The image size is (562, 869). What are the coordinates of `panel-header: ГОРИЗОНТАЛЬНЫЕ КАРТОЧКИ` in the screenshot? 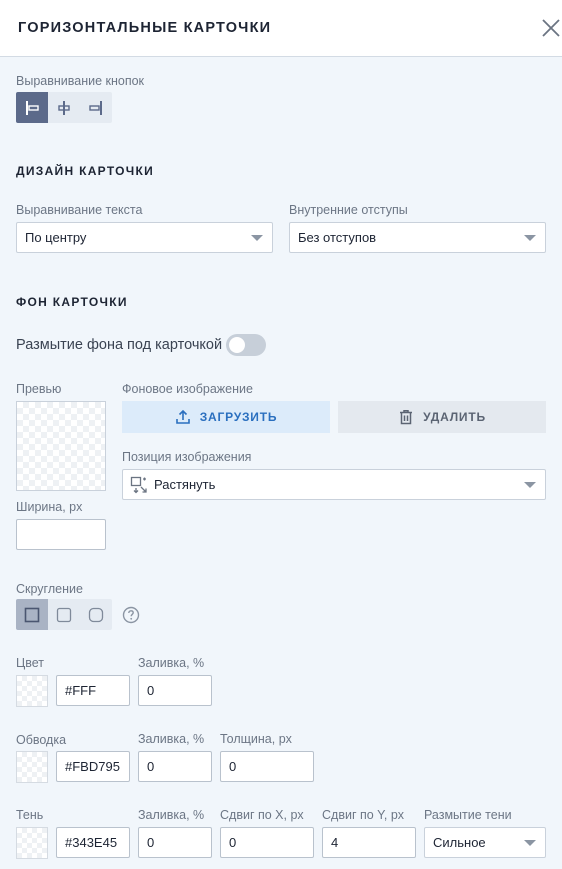 It's located at (281, 28).